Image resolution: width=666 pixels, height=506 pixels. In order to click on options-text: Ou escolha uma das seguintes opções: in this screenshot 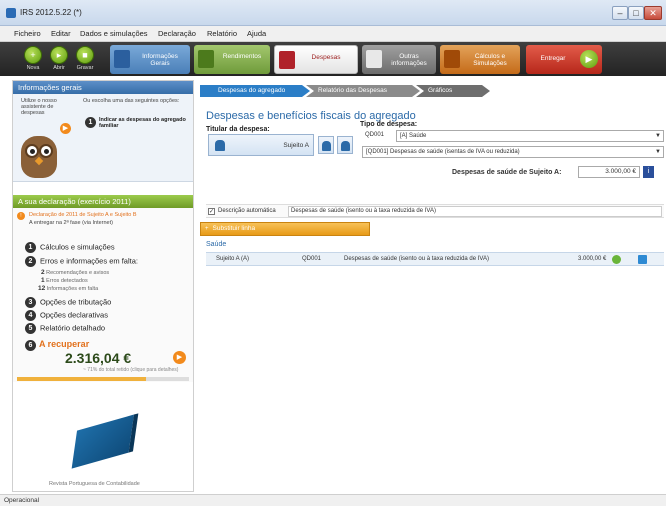, I will do `click(131, 101)`.